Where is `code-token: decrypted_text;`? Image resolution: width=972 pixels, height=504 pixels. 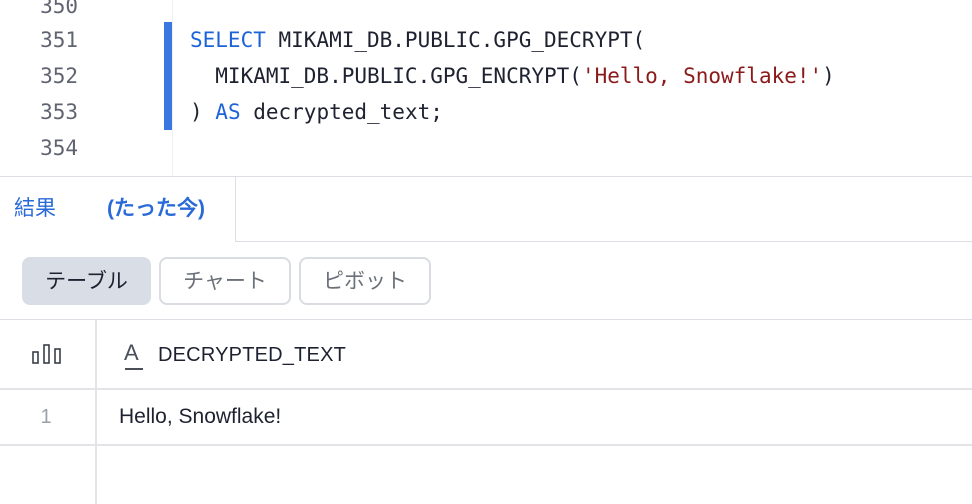 code-token: decrypted_text; is located at coordinates (341, 112).